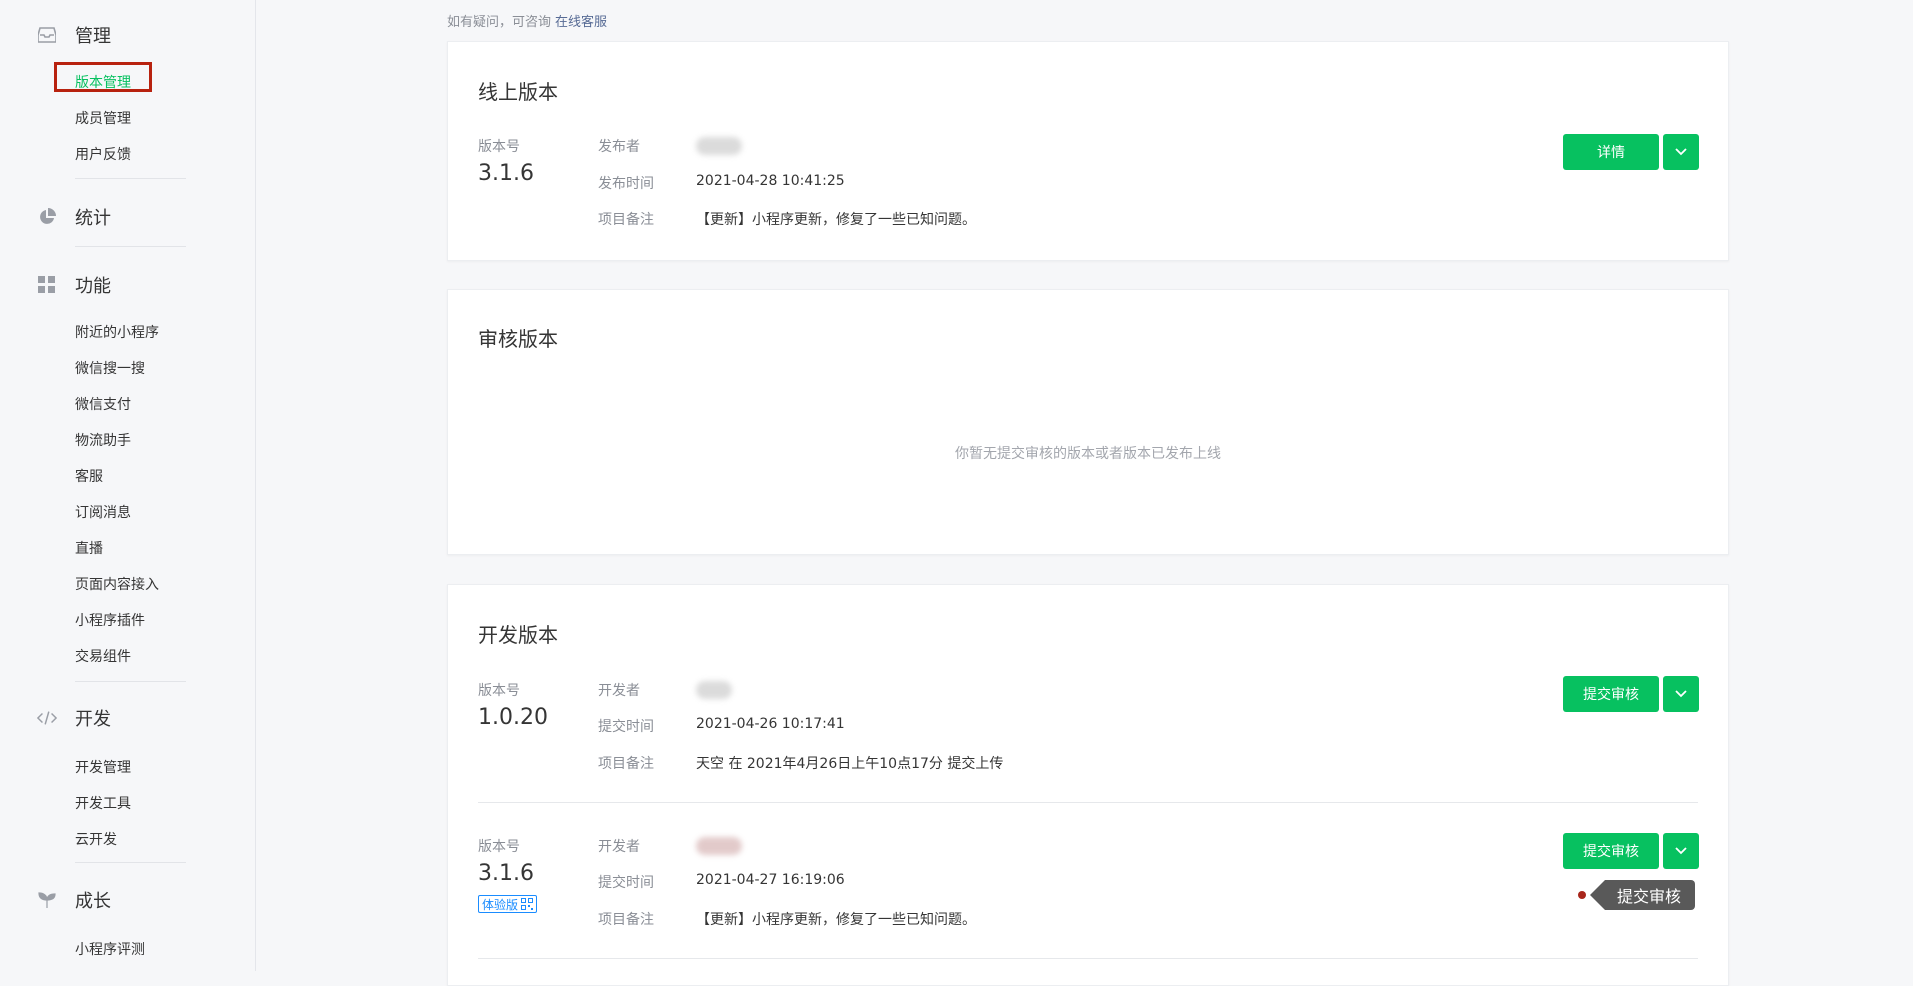 Image resolution: width=1913 pixels, height=986 pixels. Describe the element at coordinates (74, 900) in the screenshot. I see `nav-group-growth: 成长` at that location.